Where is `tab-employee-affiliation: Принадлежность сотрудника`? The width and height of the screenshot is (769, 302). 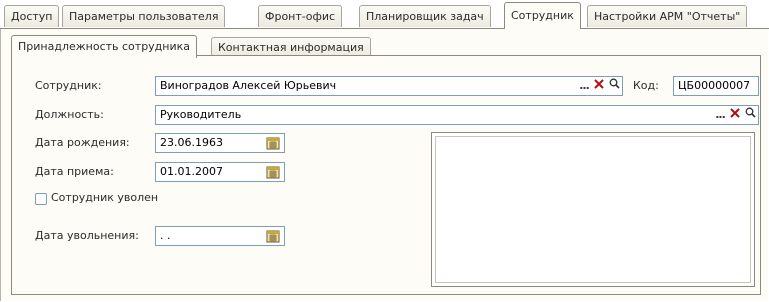
tab-employee-affiliation: Принадлежность сотрудника is located at coordinates (104, 46).